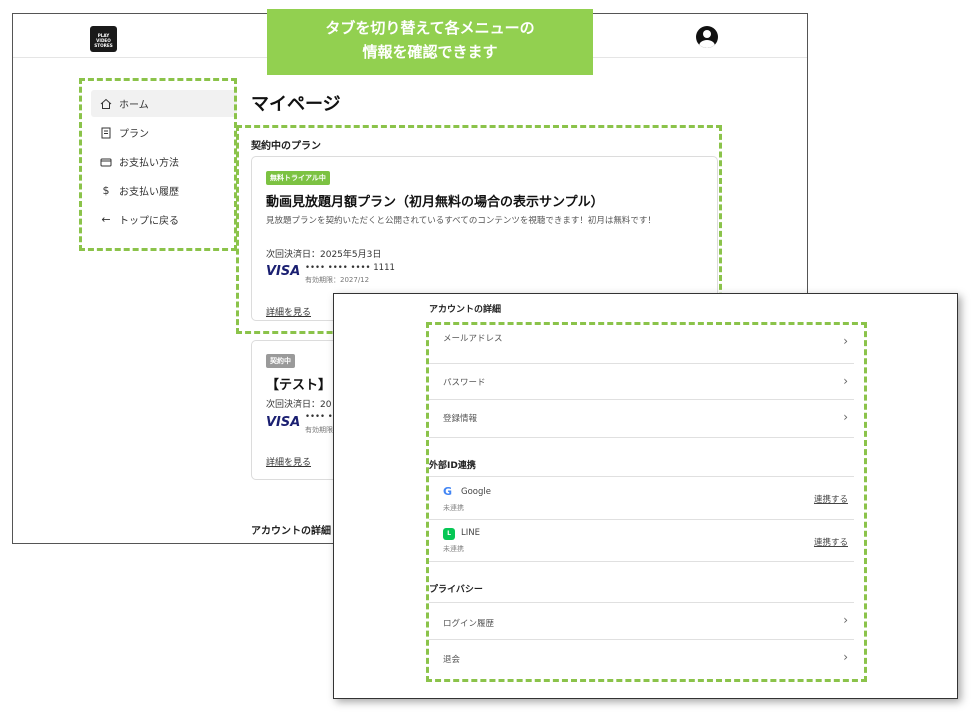 This screenshot has width=975, height=714. I want to click on callout-line-2: 情報を確認できます, so click(430, 52).